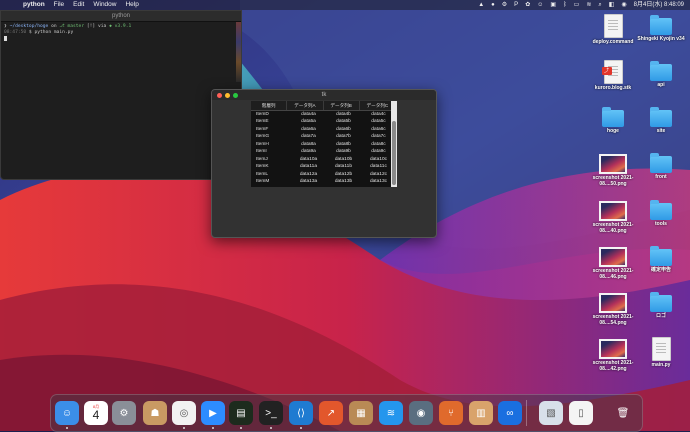 The image size is (690, 432). What do you see at coordinates (661, 85) in the screenshot?
I see `desktop-icon-label: api` at bounding box center [661, 85].